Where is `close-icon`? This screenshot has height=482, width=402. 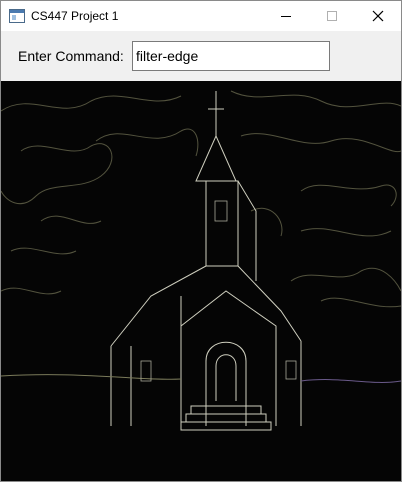 close-icon is located at coordinates (378, 16).